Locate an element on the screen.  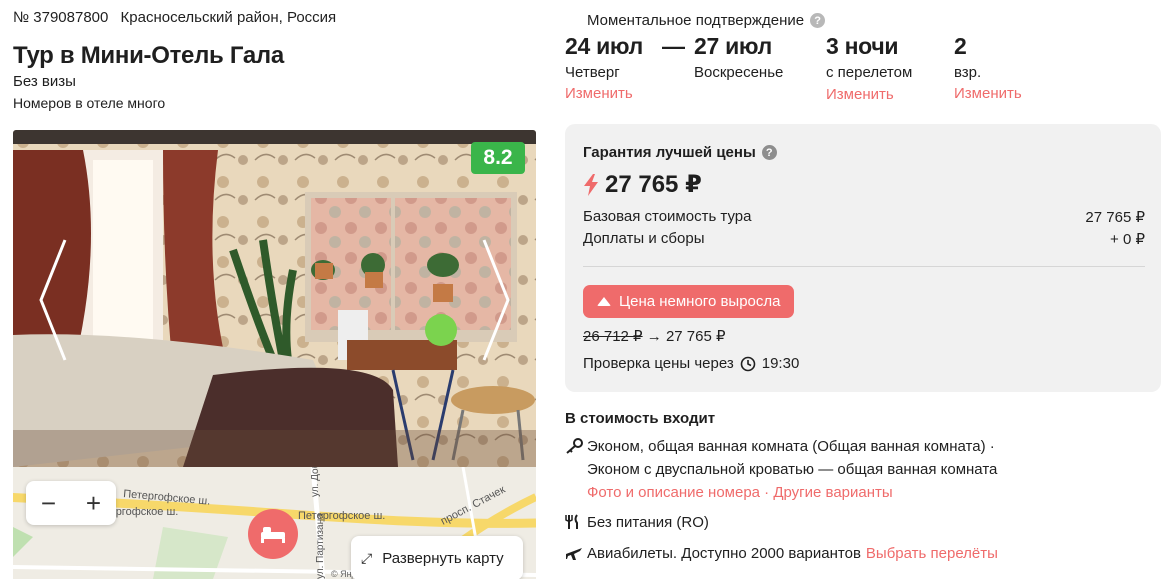
bed-icon is located at coordinates (273, 535).